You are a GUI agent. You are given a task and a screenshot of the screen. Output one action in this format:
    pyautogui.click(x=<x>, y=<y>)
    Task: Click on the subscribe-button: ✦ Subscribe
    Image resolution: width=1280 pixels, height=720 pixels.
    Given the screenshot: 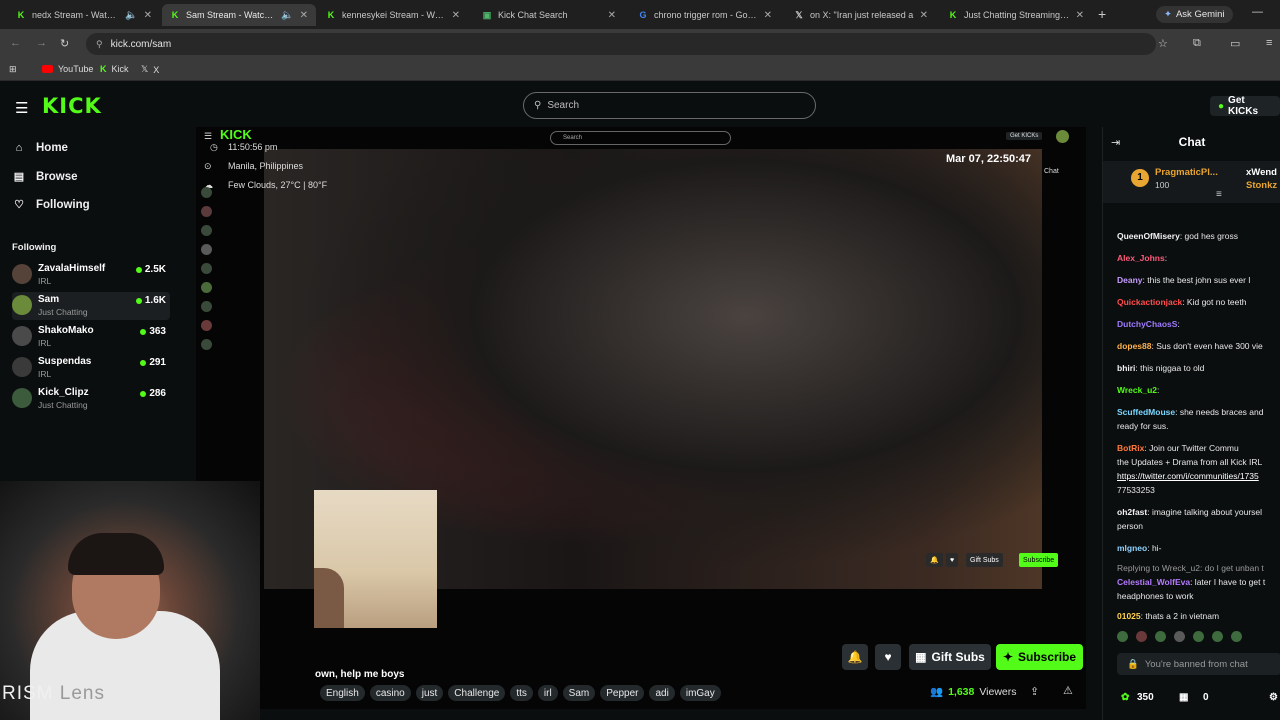 What is the action you would take?
    pyautogui.click(x=1039, y=657)
    